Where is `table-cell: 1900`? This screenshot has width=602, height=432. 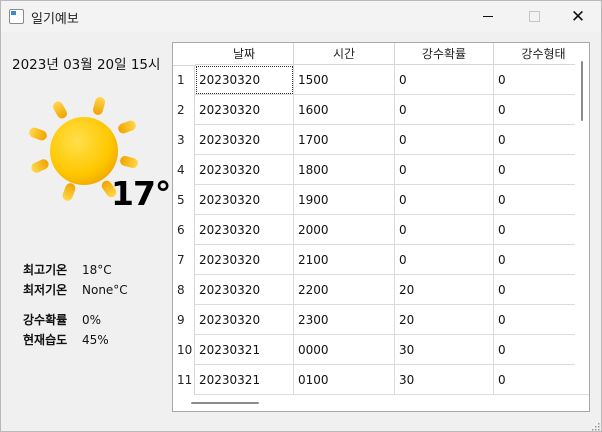
table-cell: 1900 is located at coordinates (344, 200).